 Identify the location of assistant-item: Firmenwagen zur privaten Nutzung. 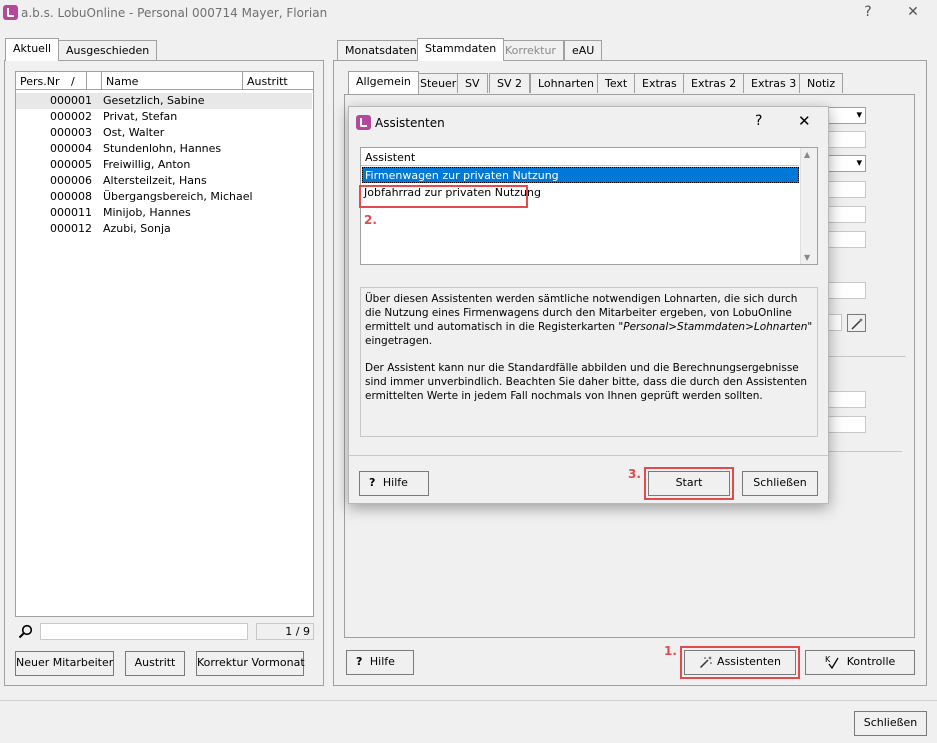
(580, 175).